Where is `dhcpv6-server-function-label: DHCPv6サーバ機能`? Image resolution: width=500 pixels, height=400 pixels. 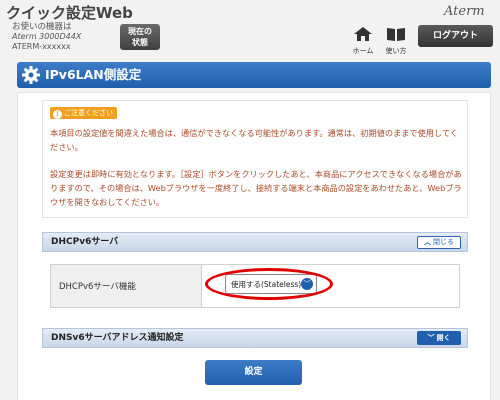
dhcpv6-server-function-label: DHCPv6サーバ機能 is located at coordinates (97, 287).